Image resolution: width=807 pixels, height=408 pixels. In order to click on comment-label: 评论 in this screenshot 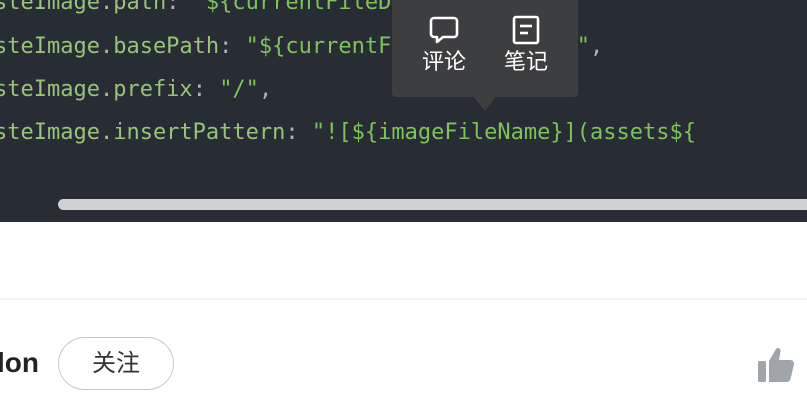, I will do `click(443, 62)`.